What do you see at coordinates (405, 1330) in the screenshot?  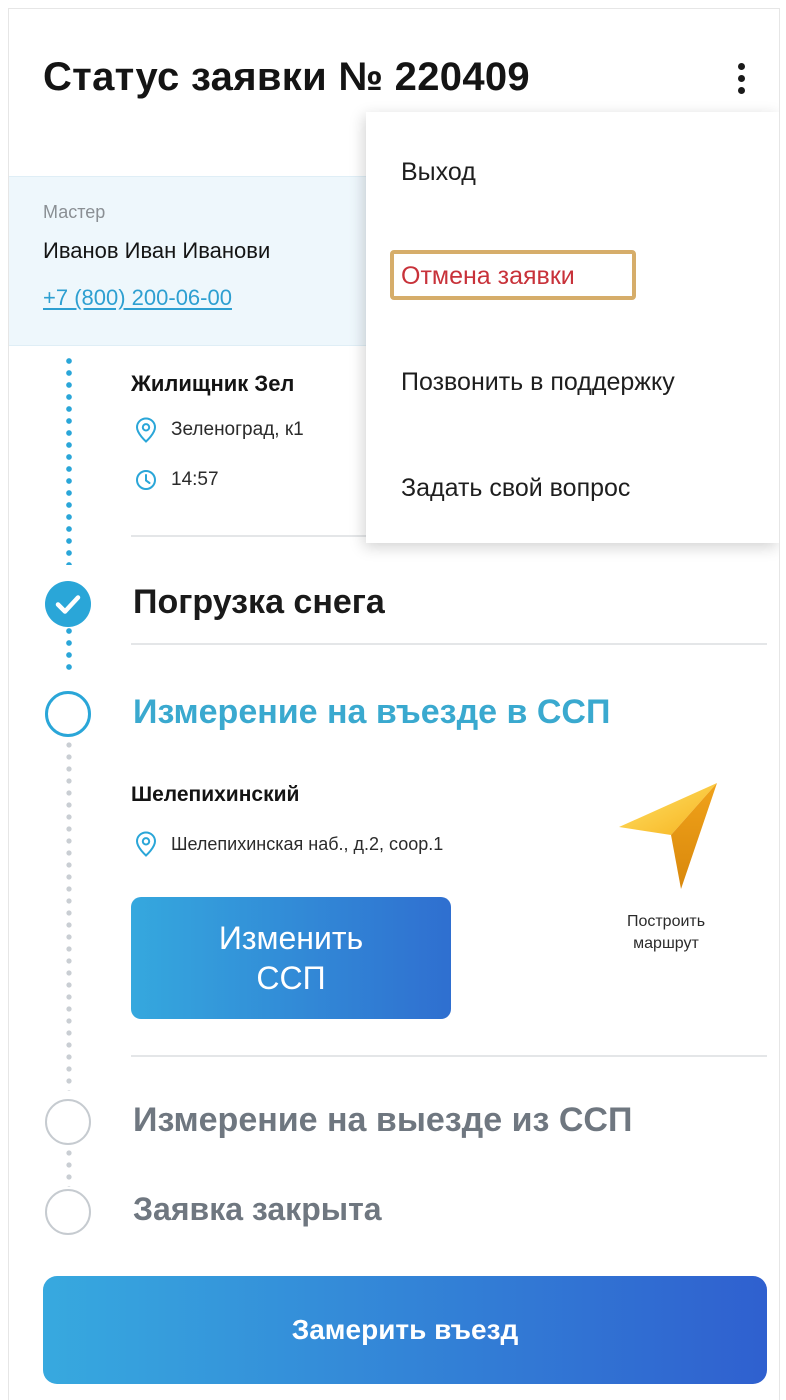 I see `measure-entry-button: Замерить въезд` at bounding box center [405, 1330].